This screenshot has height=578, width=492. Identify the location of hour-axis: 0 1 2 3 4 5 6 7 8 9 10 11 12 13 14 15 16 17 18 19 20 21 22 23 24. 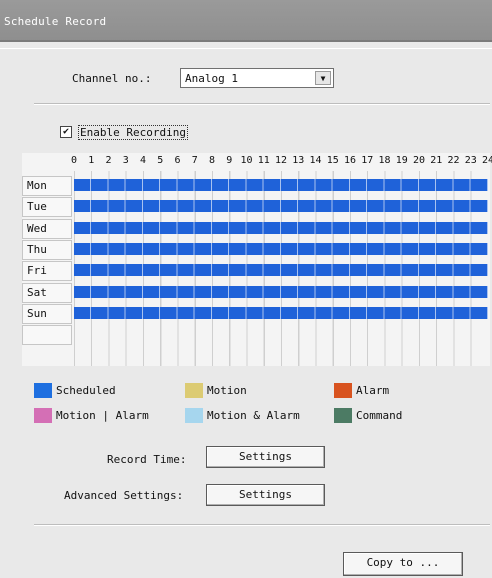
(257, 162).